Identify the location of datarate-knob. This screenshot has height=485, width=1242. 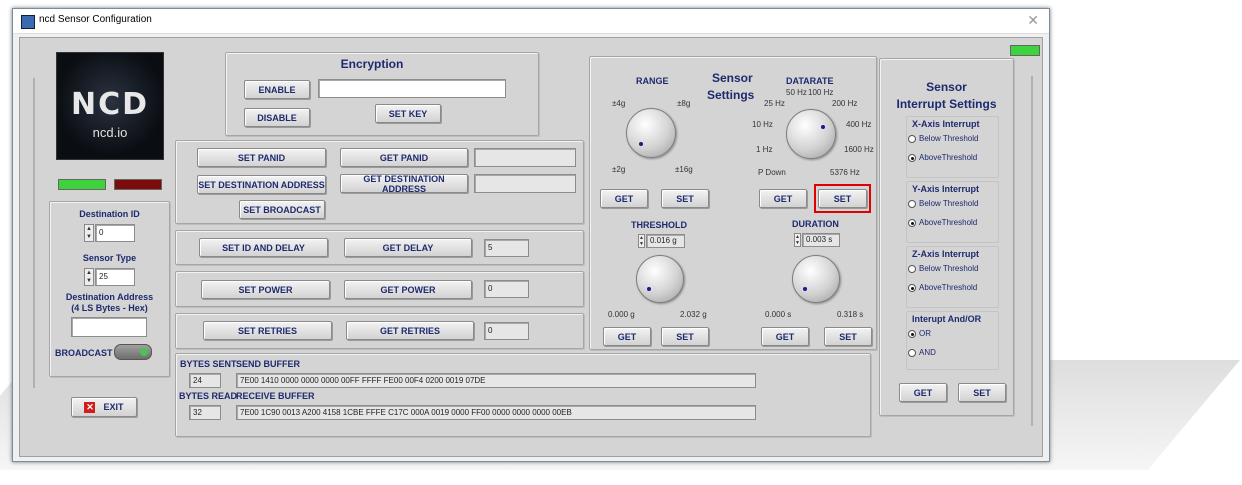
(811, 134).